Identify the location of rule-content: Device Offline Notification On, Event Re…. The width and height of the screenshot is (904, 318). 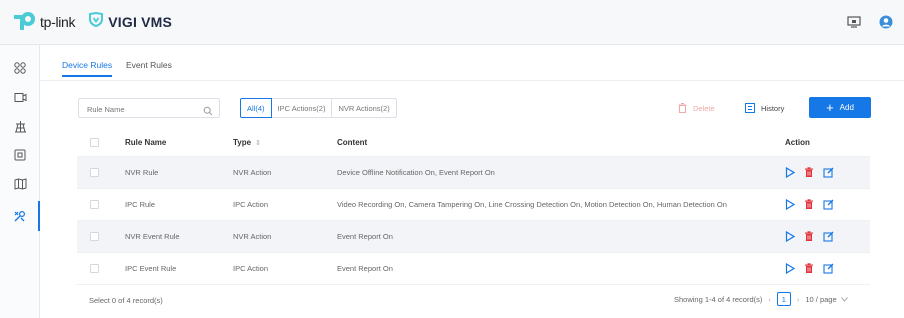
(416, 172).